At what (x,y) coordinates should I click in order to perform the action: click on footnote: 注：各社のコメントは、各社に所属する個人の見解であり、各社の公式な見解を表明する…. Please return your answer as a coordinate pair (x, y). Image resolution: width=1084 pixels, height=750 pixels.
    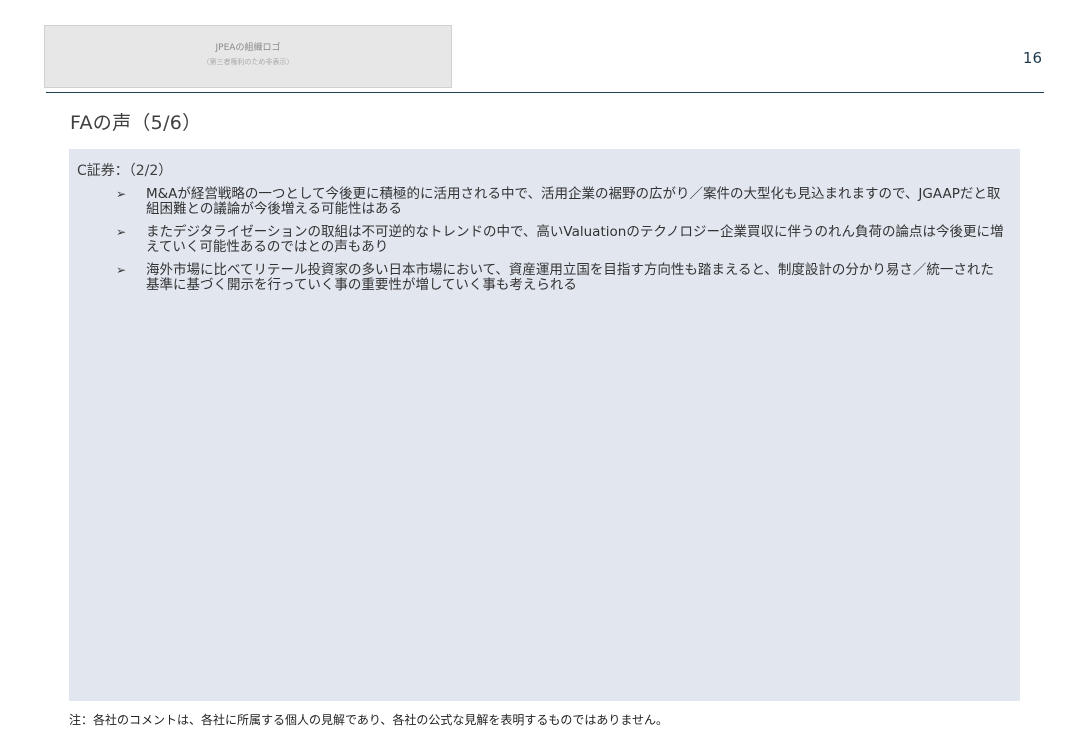
    Looking at the image, I should click on (369, 720).